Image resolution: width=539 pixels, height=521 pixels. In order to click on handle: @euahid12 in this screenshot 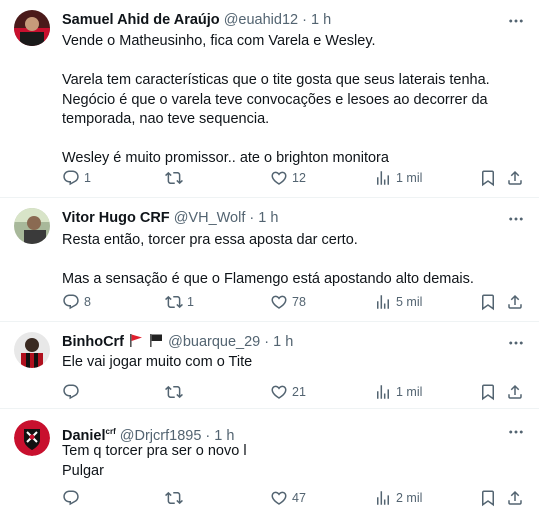, I will do `click(261, 20)`.